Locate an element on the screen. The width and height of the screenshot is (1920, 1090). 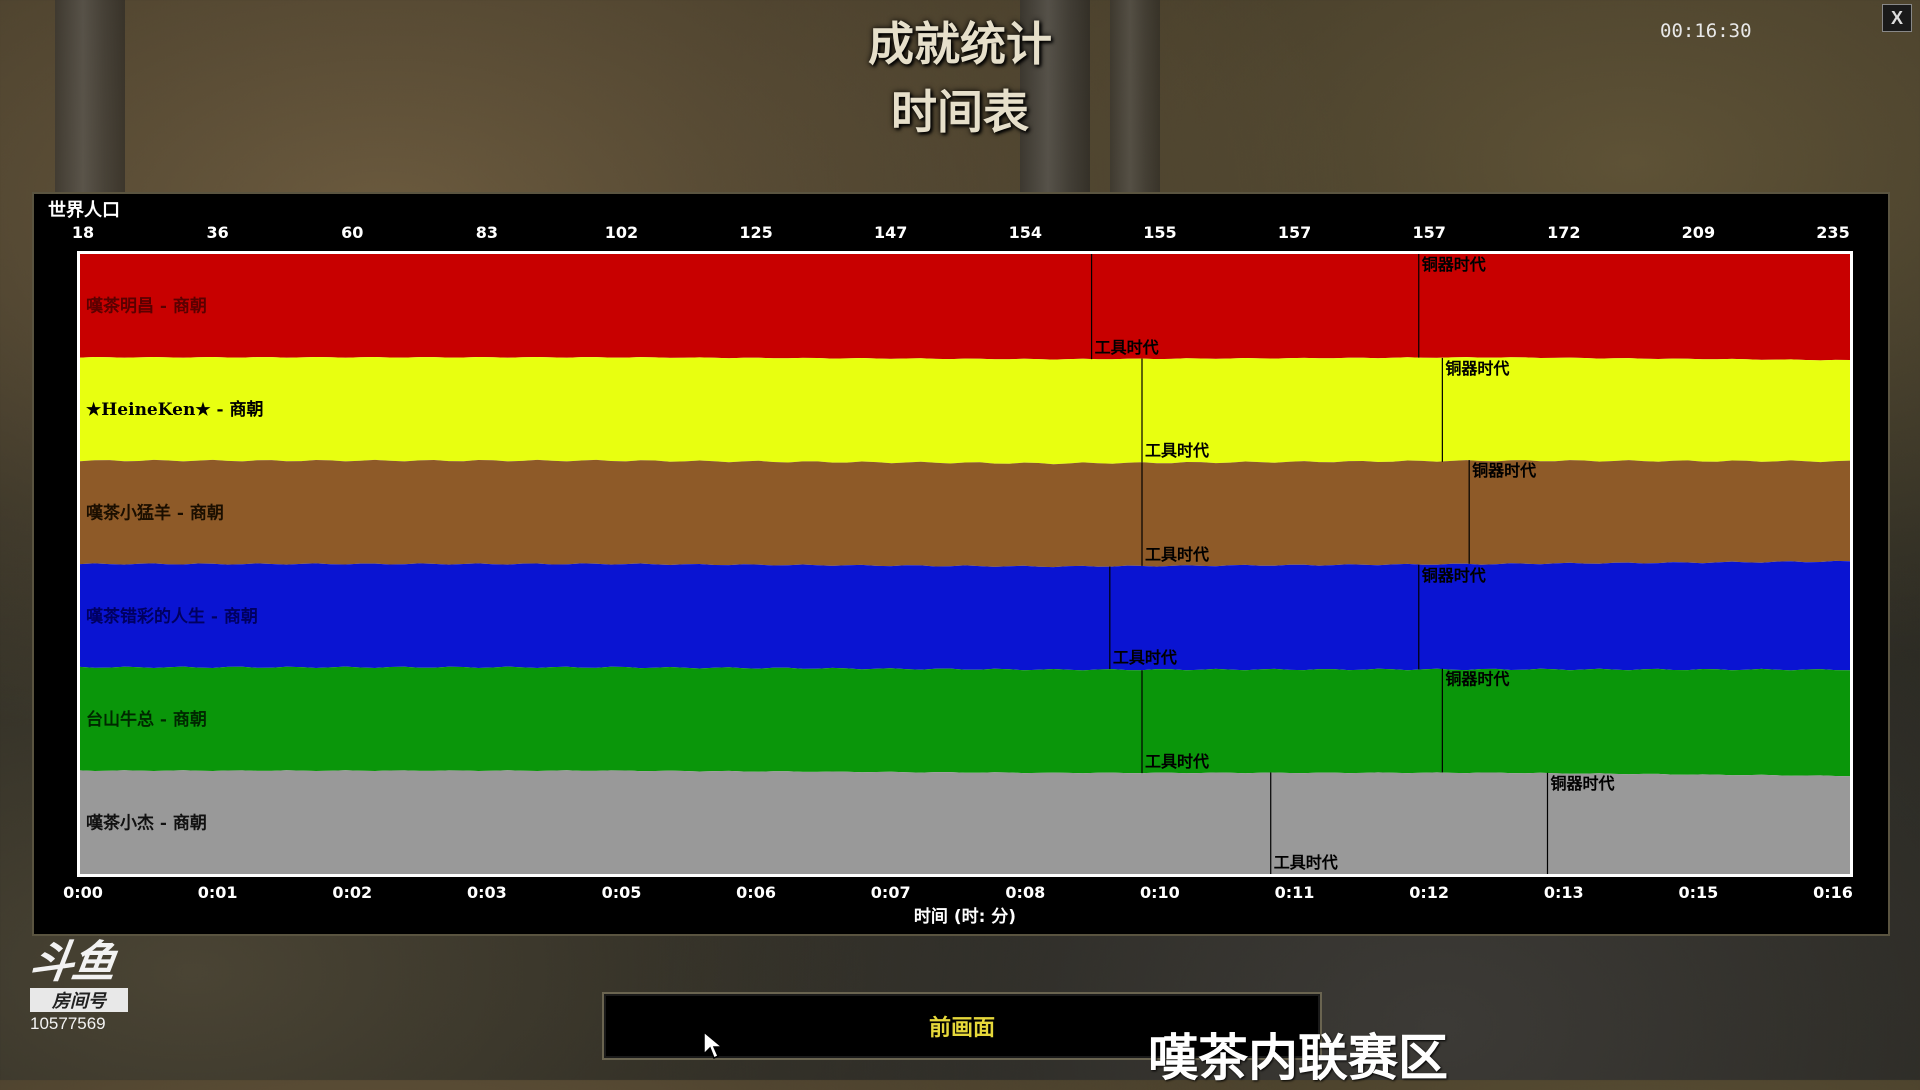
x-axis-tick-label: 0:07 is located at coordinates (891, 892).